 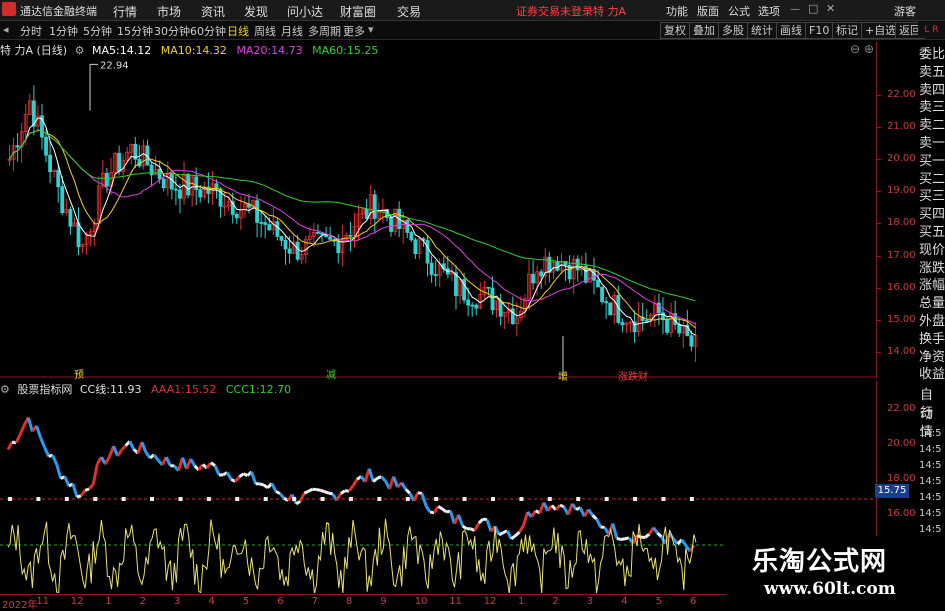 What do you see at coordinates (331, 373) in the screenshot?
I see `annotation-reduce: 减` at bounding box center [331, 373].